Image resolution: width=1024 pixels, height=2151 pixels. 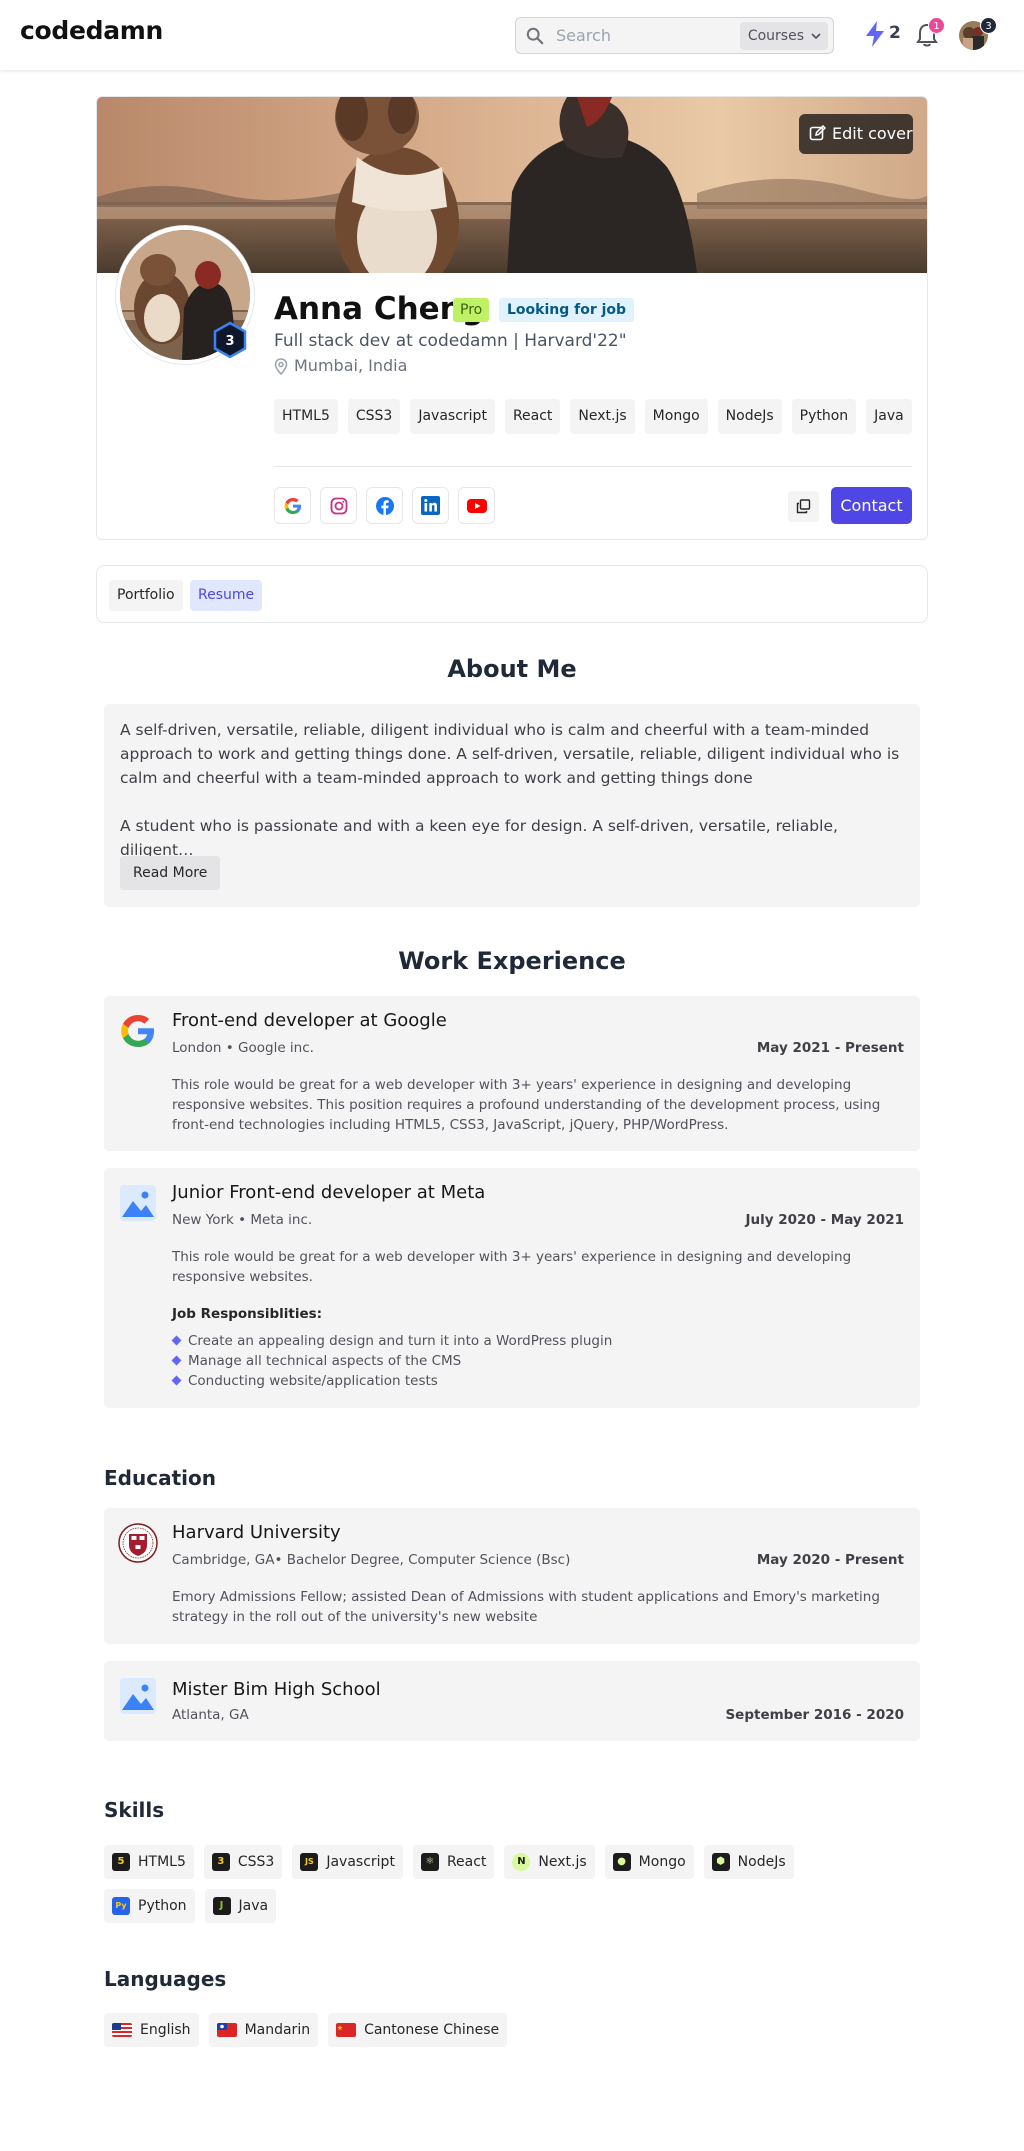 I want to click on skill-chip: 3 CSS3, so click(x=243, y=1862).